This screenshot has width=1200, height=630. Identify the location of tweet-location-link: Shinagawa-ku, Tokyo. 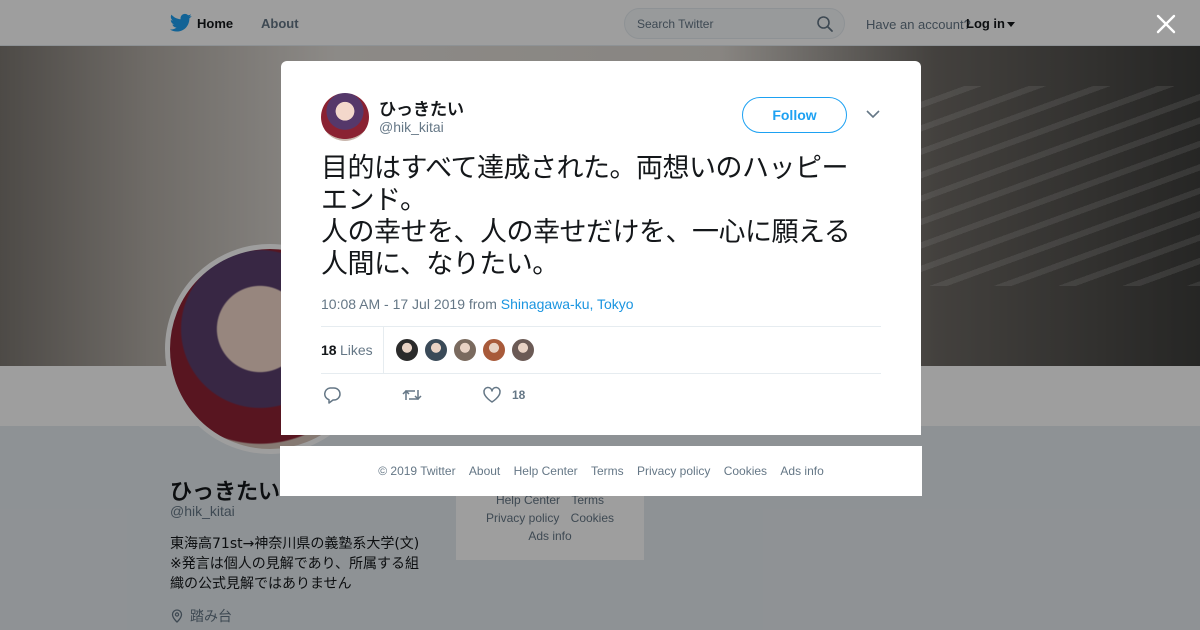
(567, 304).